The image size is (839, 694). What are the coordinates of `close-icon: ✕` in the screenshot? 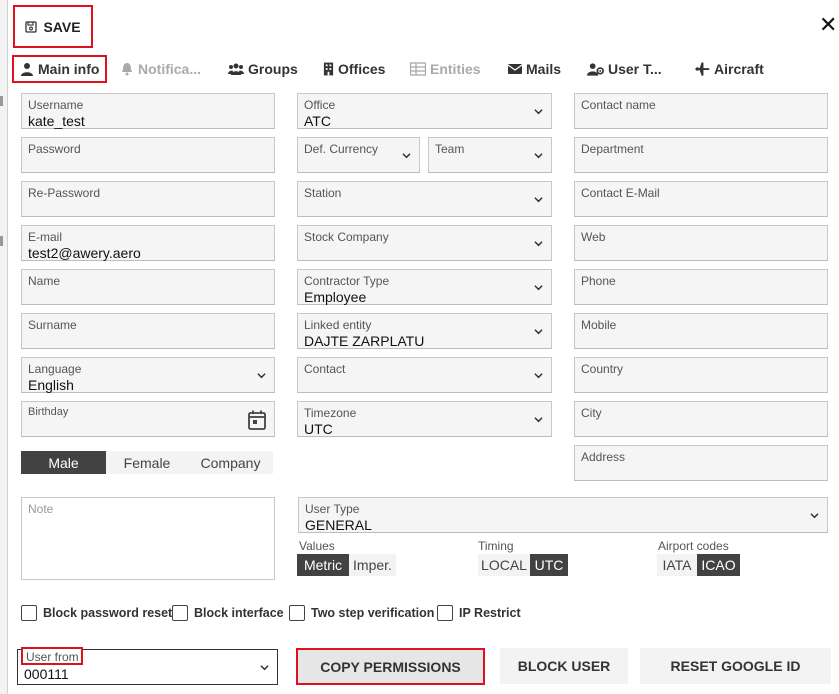 It's located at (828, 25).